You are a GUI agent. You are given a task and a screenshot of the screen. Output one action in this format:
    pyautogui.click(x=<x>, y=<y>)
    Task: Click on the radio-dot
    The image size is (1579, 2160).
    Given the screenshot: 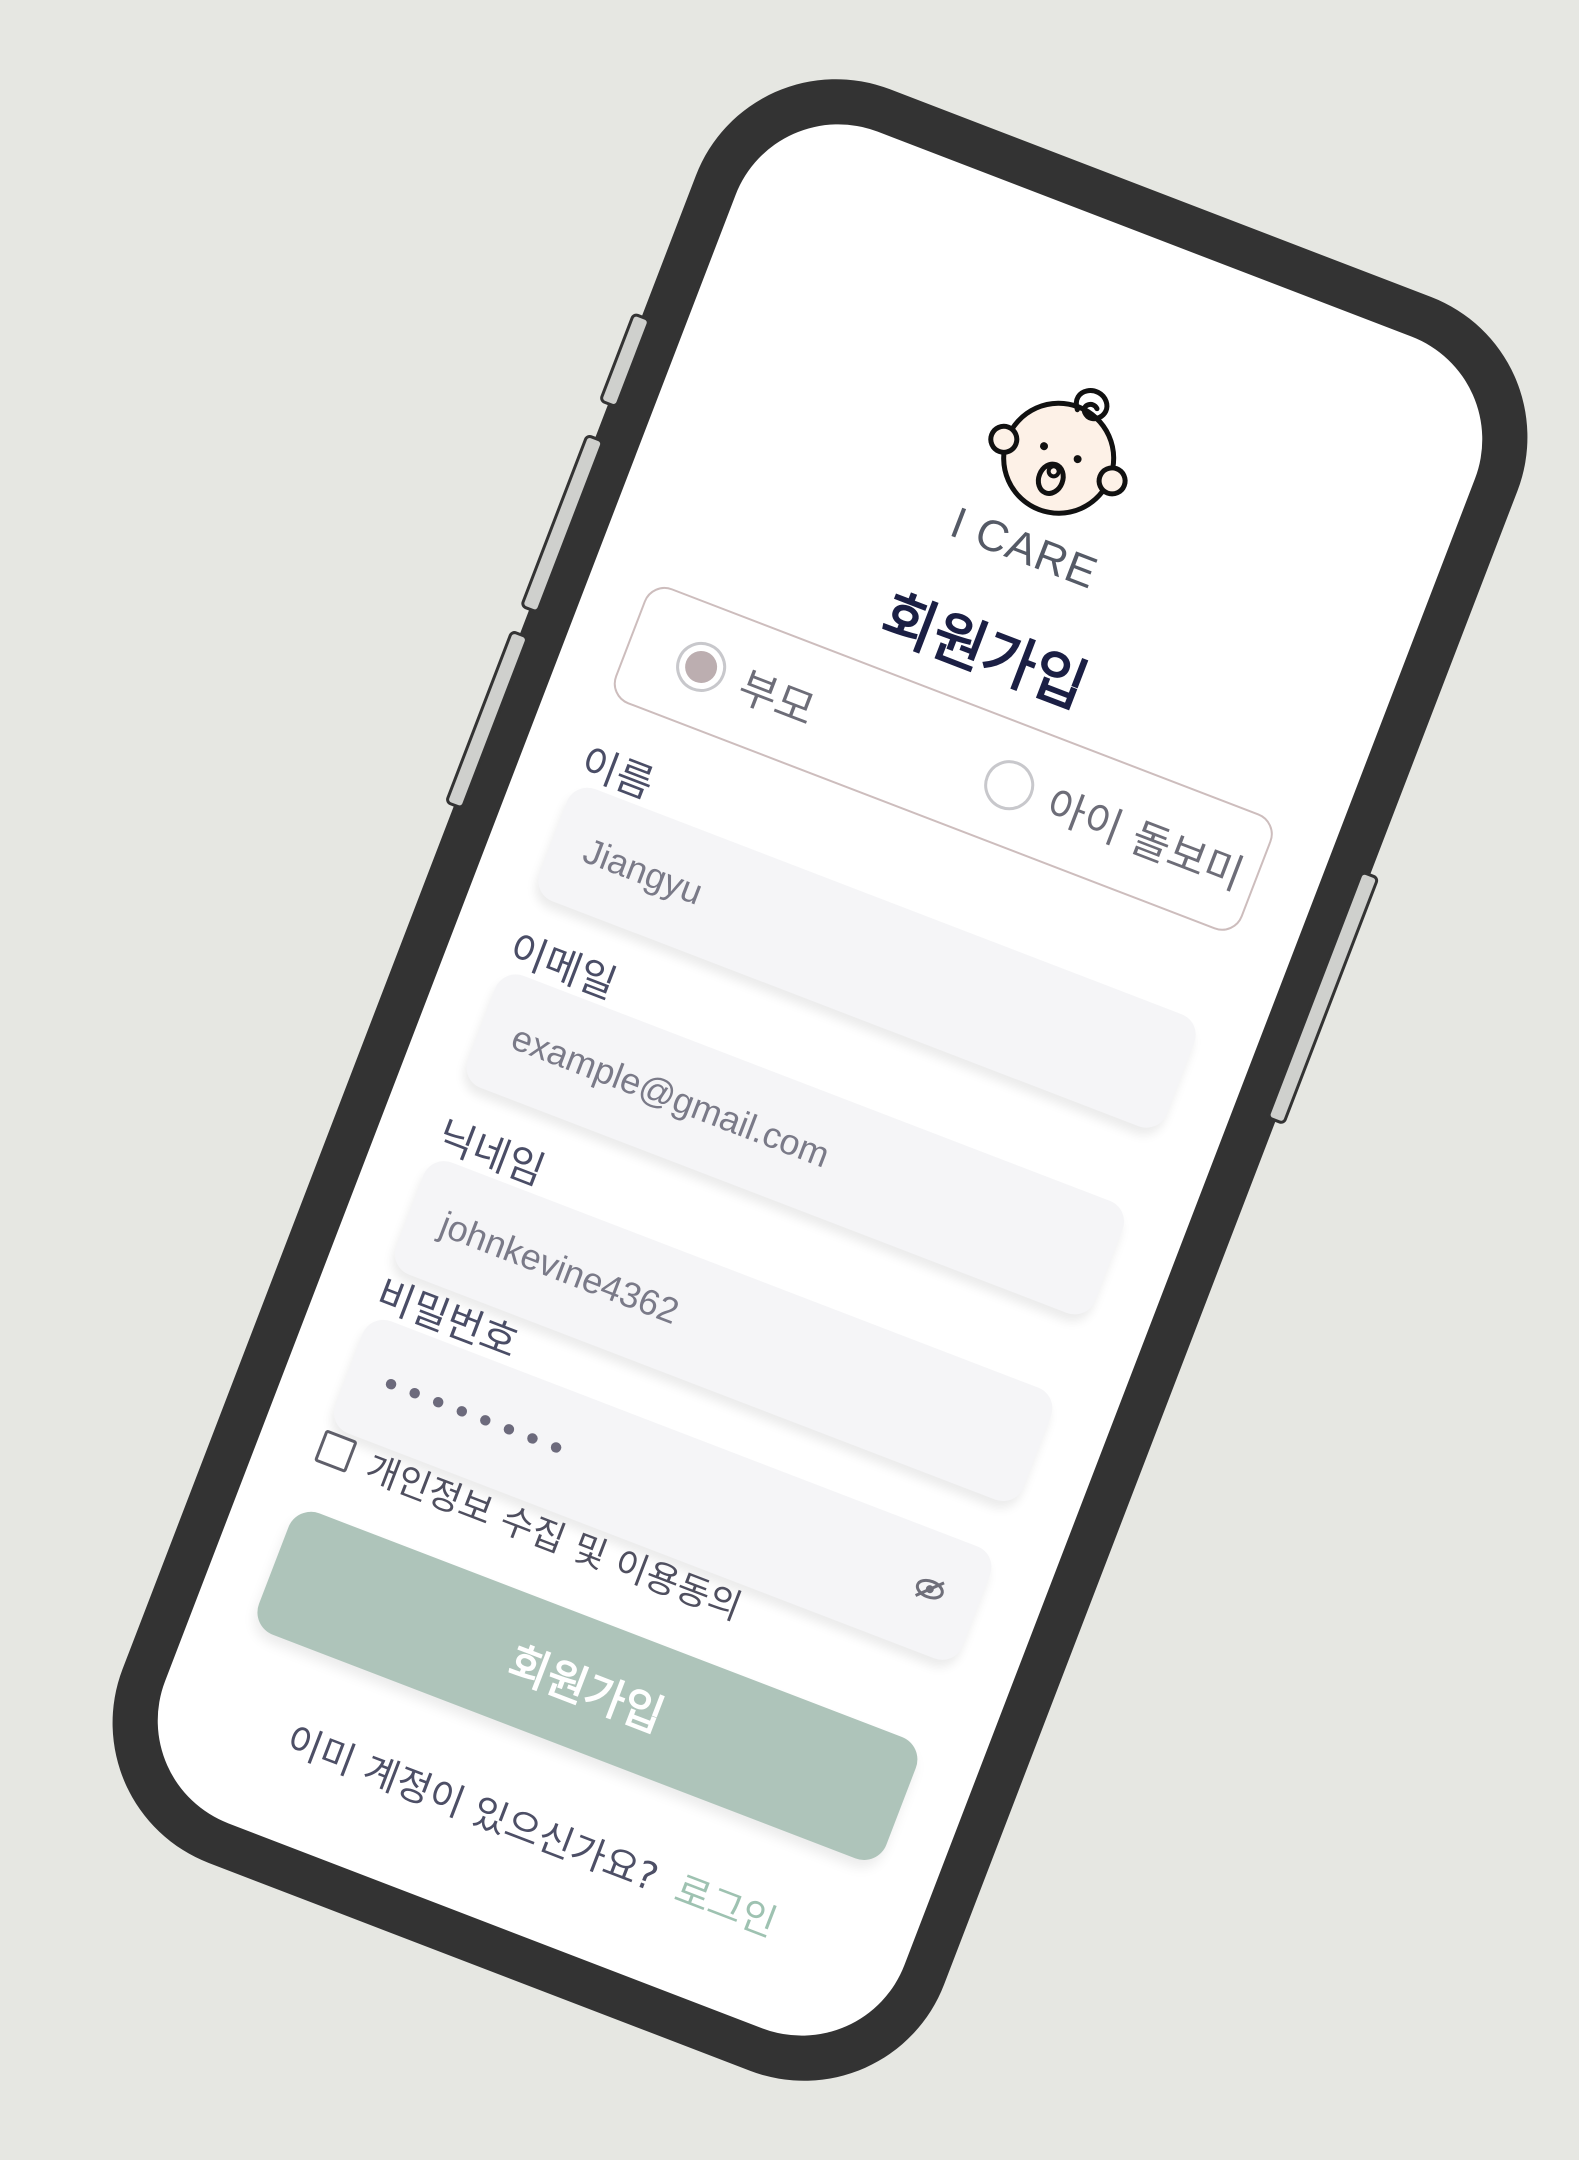 What is the action you would take?
    pyautogui.click(x=701, y=666)
    